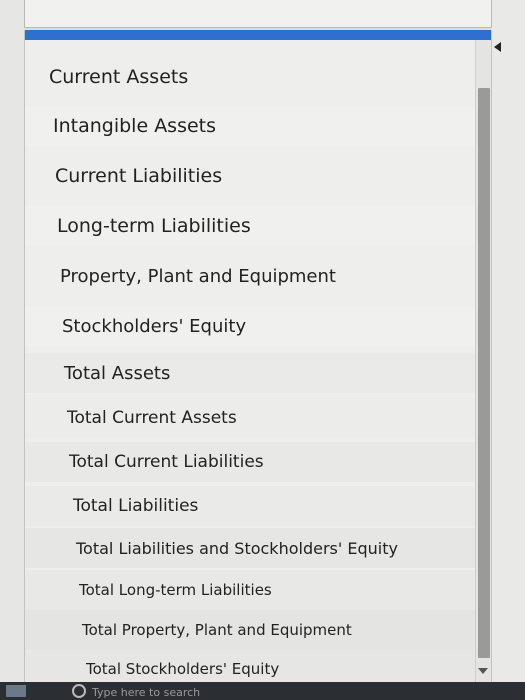 The width and height of the screenshot is (525, 700). What do you see at coordinates (258, 35) in the screenshot?
I see `dropdown-accent-bar` at bounding box center [258, 35].